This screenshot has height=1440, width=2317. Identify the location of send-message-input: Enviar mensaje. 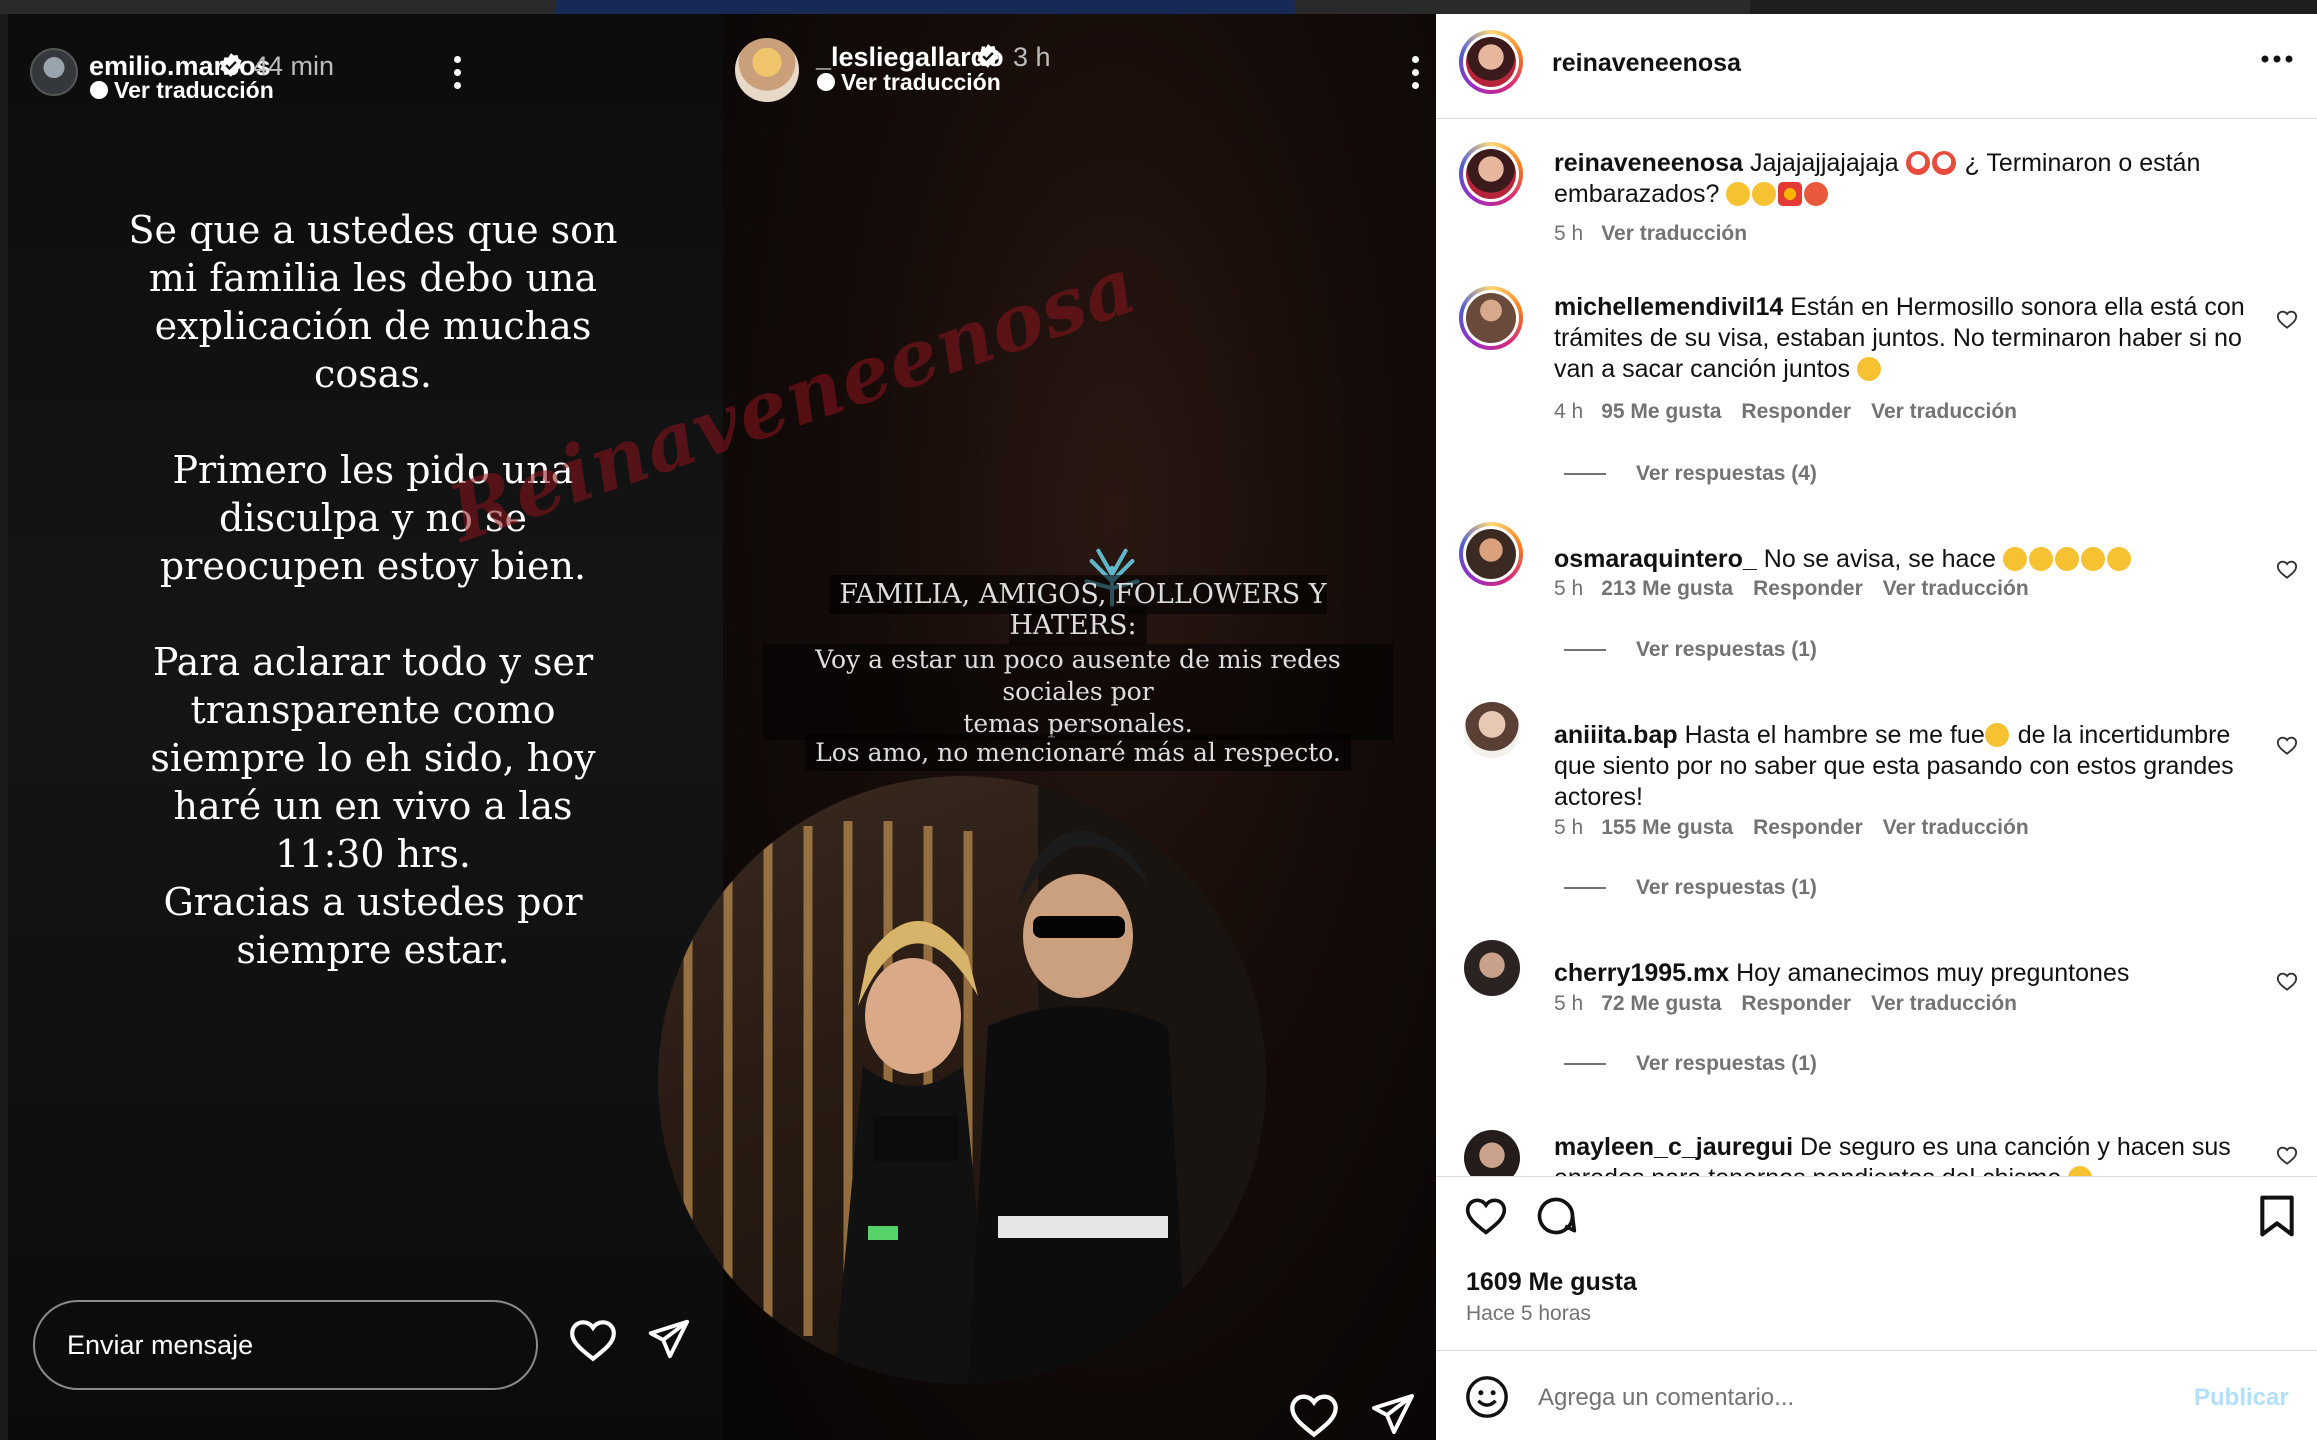
(285, 1345).